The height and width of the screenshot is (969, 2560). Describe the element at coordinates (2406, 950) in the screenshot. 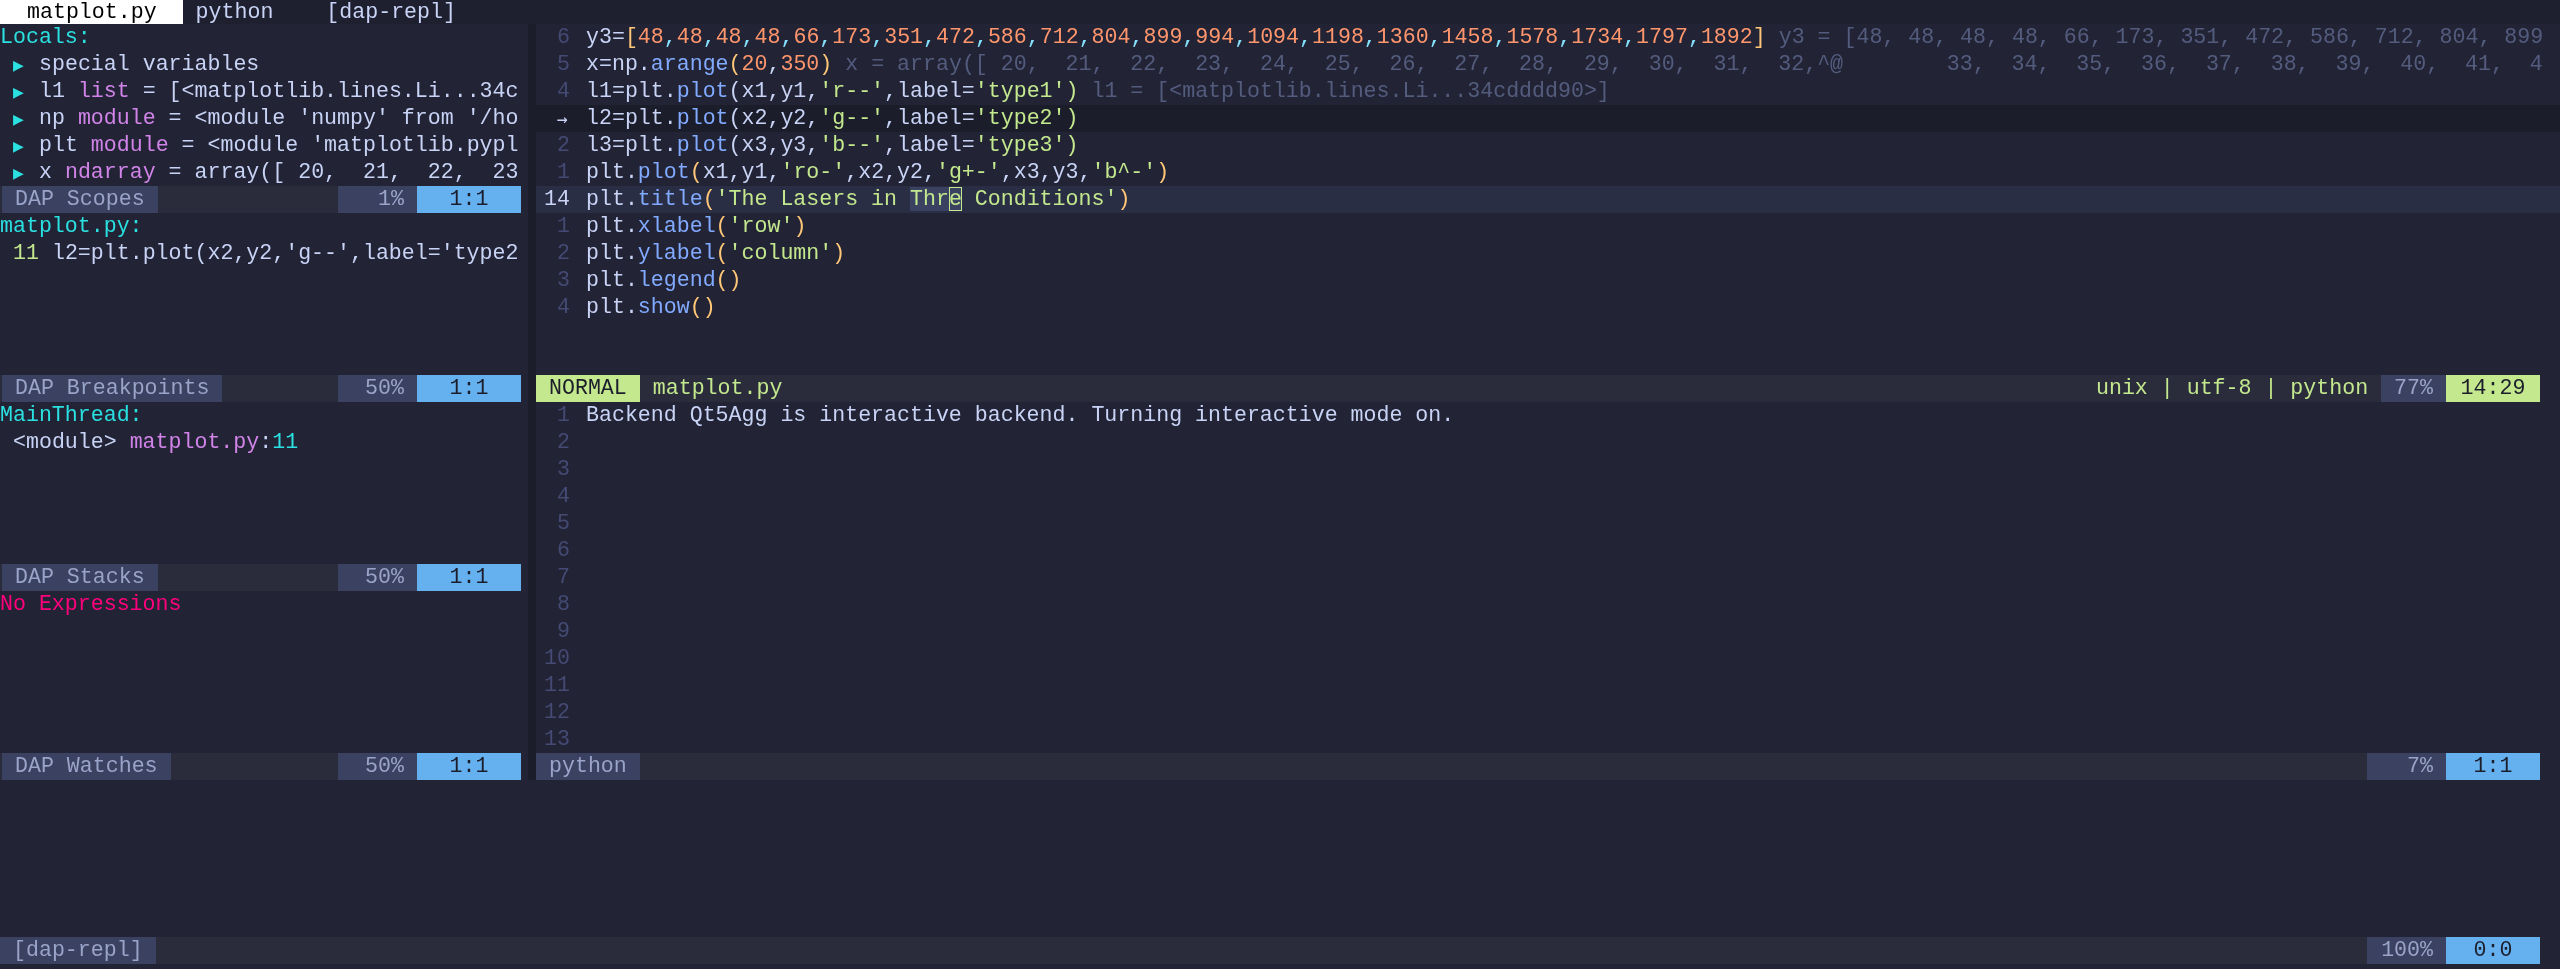

I see `scroll-percent: 100%` at that location.